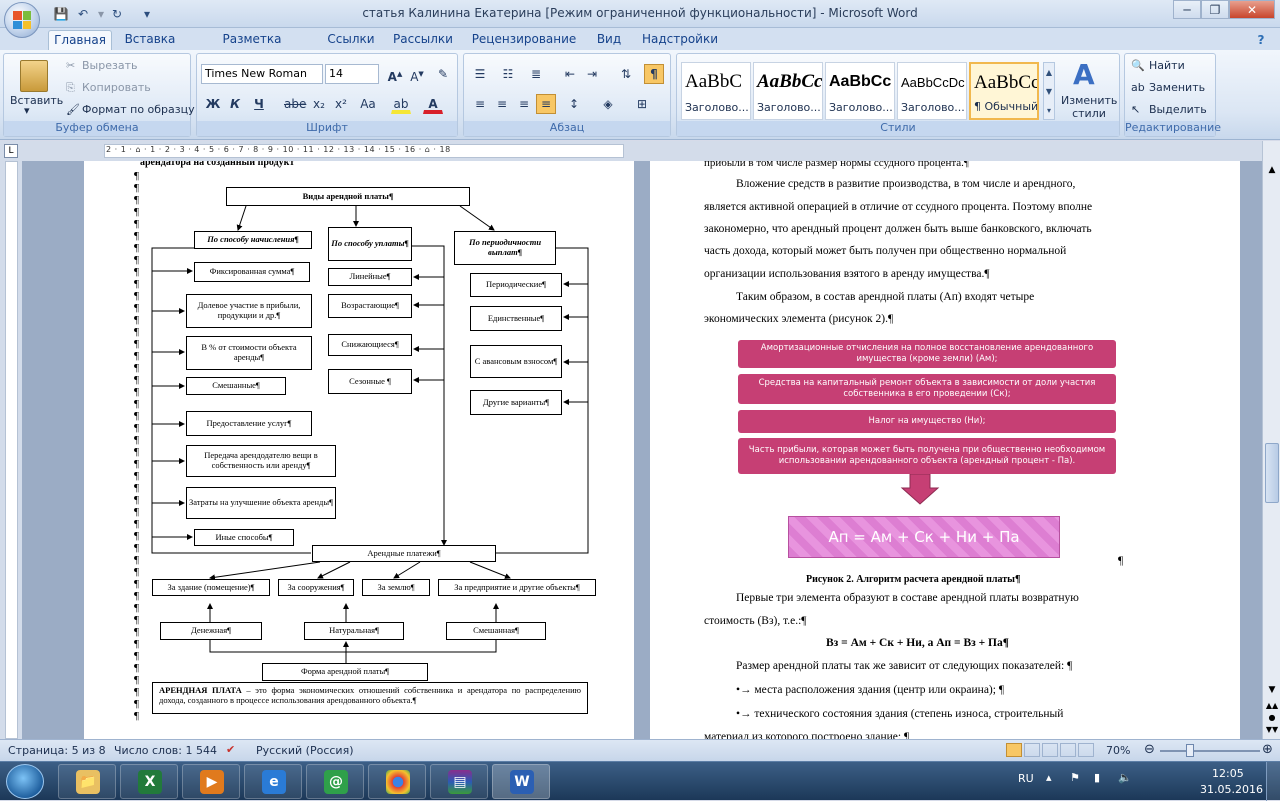  I want to click on middle-item: Возрастающие¶, so click(370, 306).